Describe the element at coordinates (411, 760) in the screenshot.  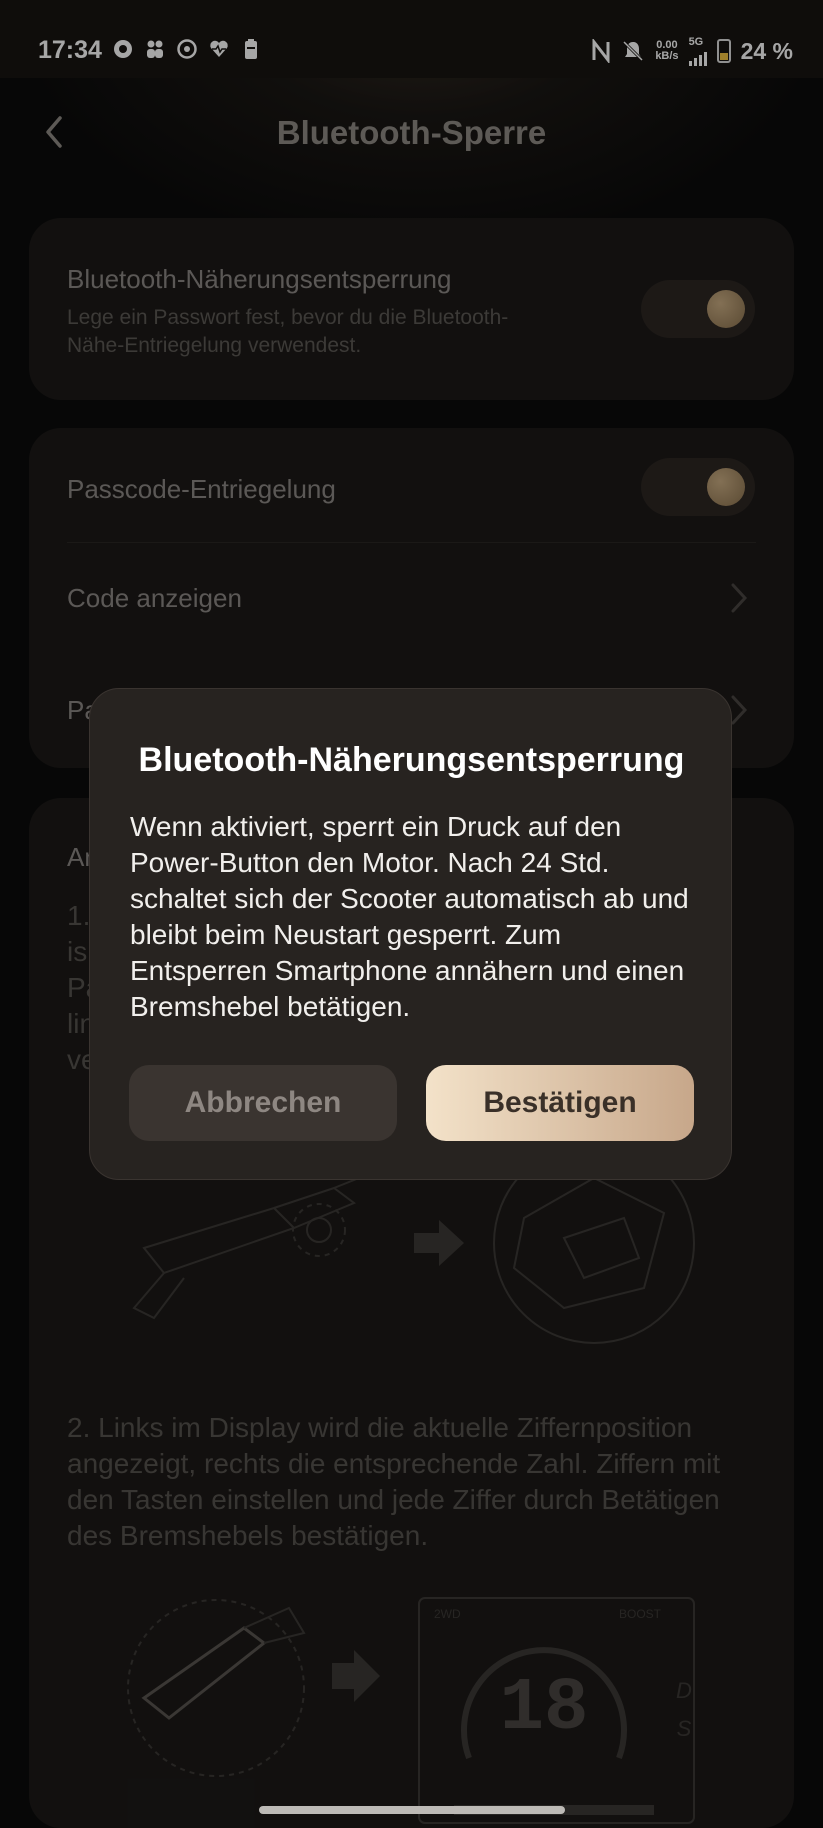
I see `dialog-title: Bluetooth-Näherungsentsperrung` at that location.